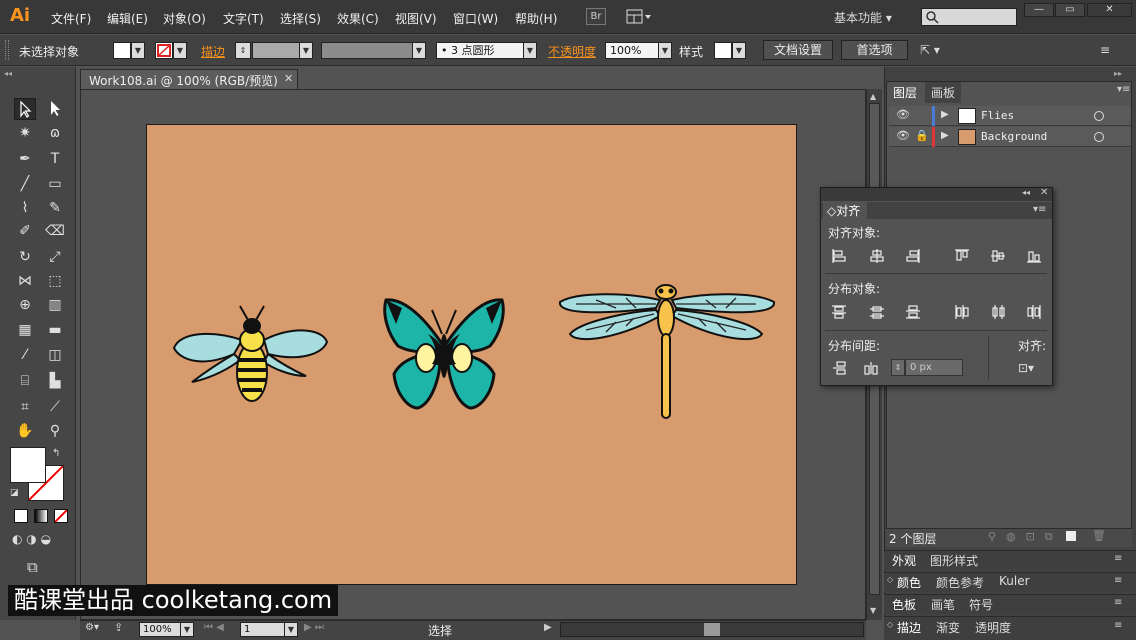 The height and width of the screenshot is (640, 1136). Describe the element at coordinates (536, 18) in the screenshot. I see `menu-help: 帮助(H)` at that location.